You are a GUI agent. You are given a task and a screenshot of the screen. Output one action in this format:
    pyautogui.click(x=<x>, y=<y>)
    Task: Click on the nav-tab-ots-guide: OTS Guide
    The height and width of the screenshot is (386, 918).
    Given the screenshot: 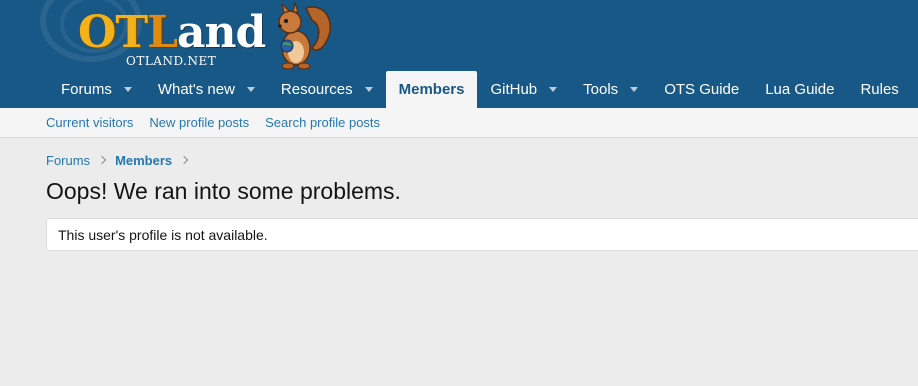 What is the action you would take?
    pyautogui.click(x=701, y=89)
    